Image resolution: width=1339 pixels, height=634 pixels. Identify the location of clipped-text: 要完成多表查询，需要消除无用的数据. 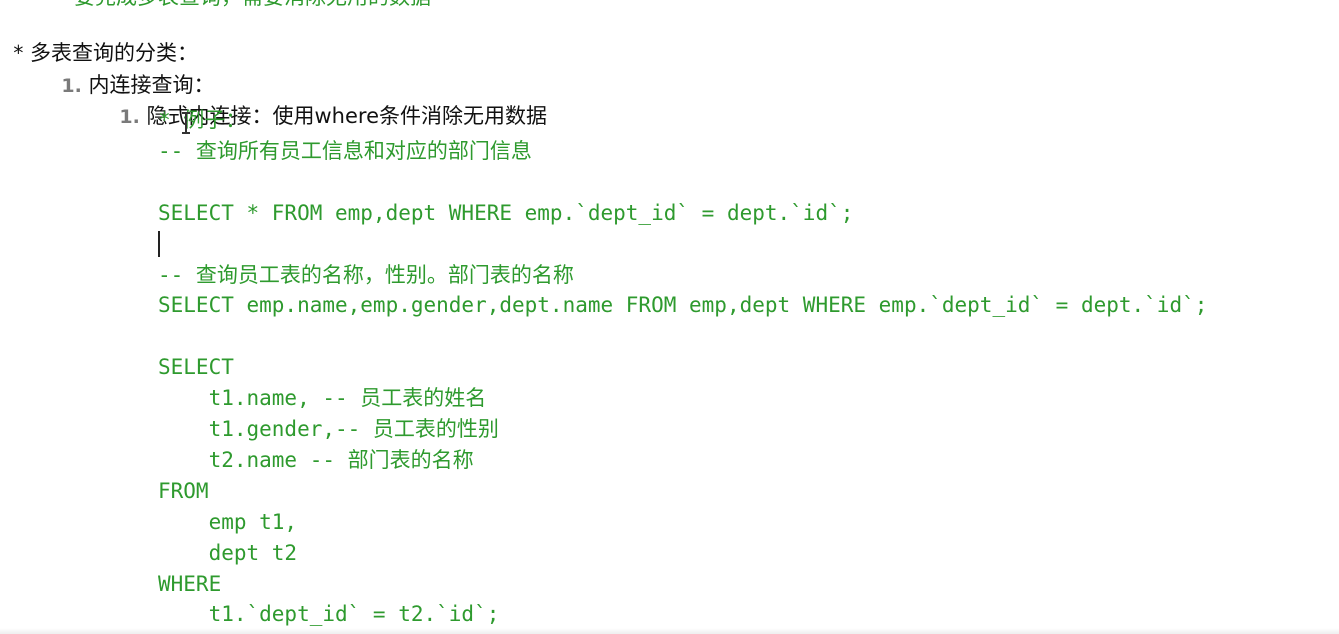
(252, 5).